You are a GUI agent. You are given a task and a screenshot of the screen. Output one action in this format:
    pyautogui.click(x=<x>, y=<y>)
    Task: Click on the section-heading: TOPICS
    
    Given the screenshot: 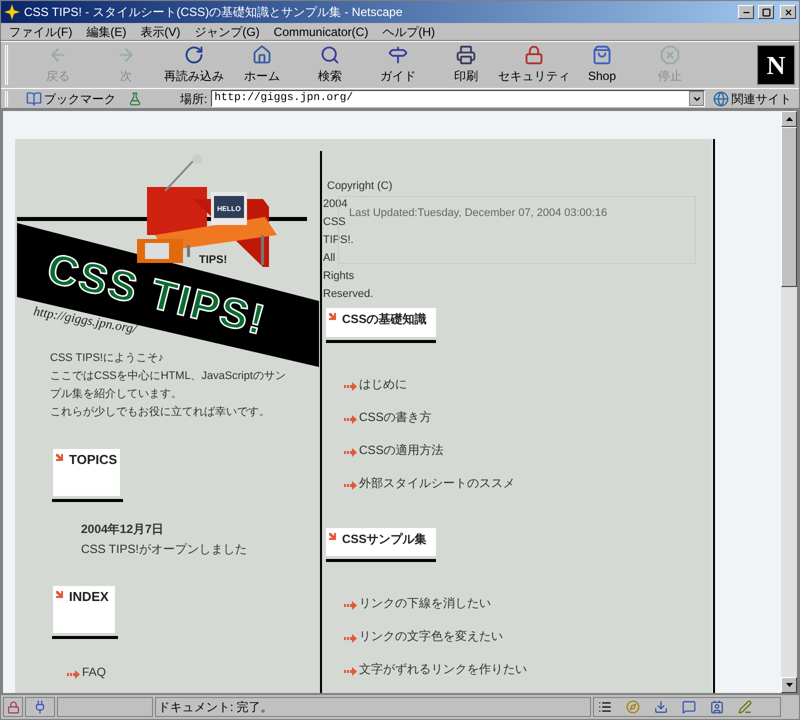 What is the action you would take?
    pyautogui.click(x=93, y=460)
    